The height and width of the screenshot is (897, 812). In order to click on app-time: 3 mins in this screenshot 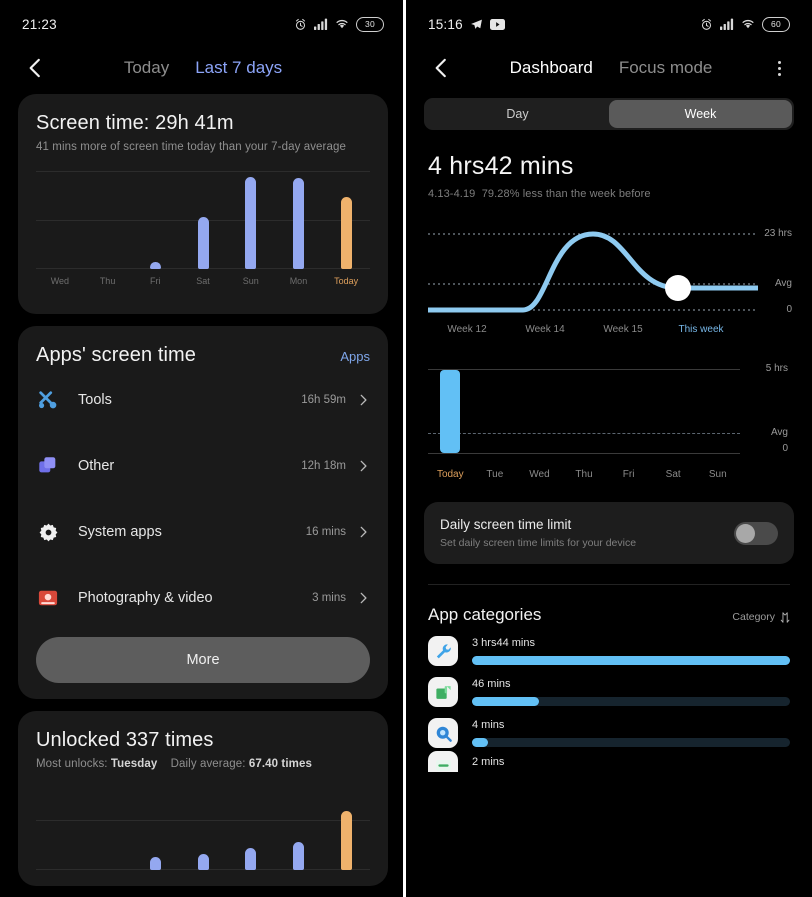, I will do `click(329, 598)`.